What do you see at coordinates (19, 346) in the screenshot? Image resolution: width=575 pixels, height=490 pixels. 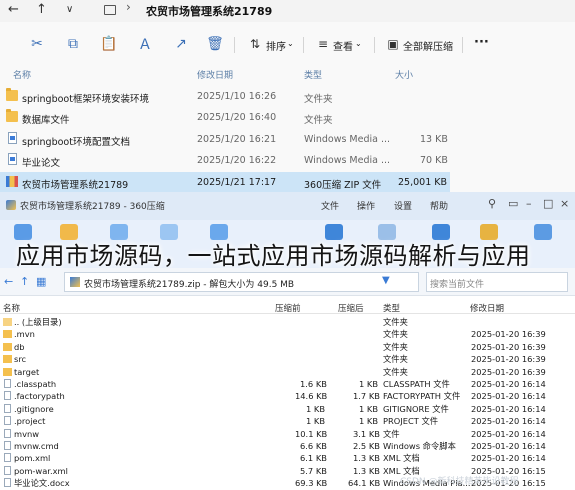 I see `zip-item-name: db` at bounding box center [19, 346].